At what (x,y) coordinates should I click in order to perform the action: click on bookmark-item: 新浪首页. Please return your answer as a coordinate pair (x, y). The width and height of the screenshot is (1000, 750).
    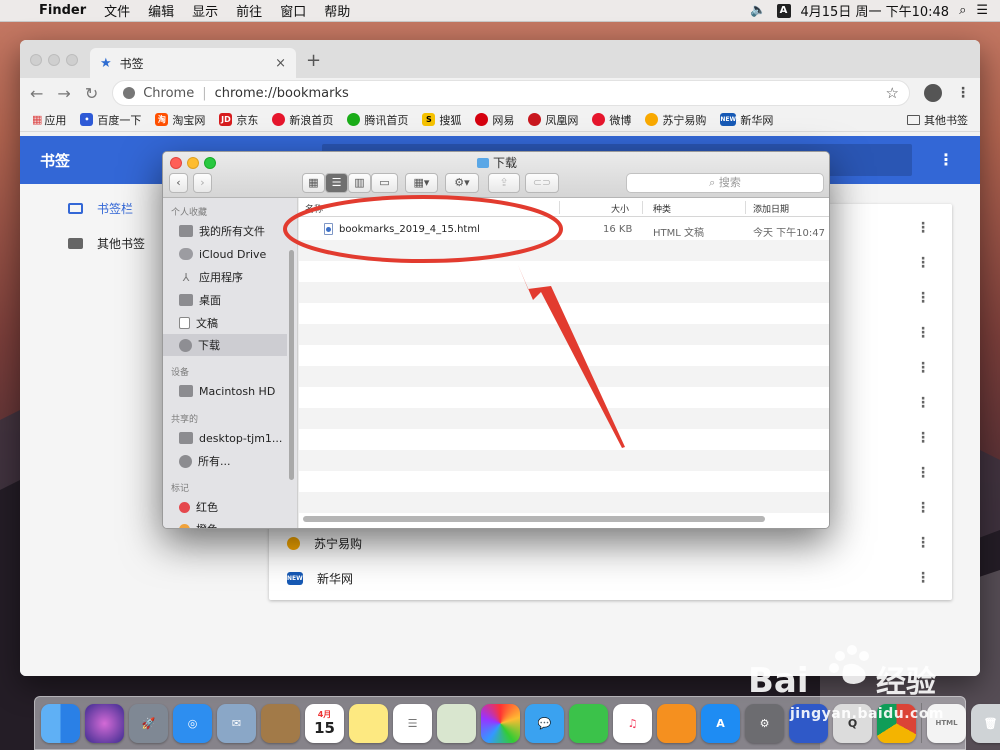
    Looking at the image, I should click on (302, 120).